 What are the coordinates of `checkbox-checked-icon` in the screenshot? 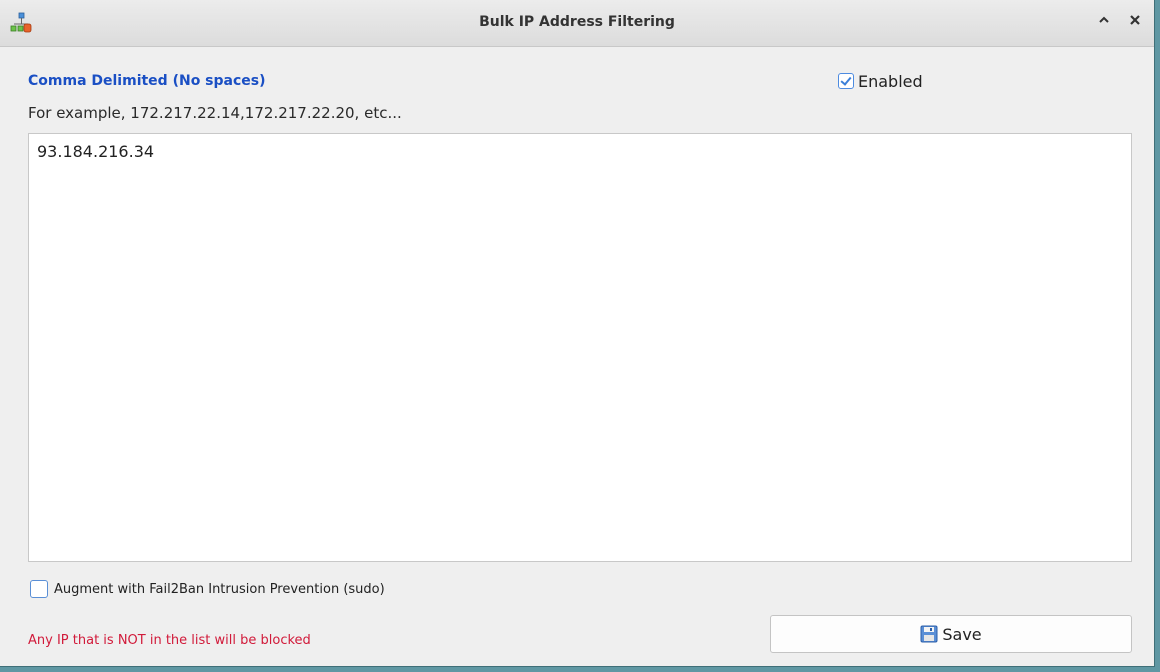 It's located at (846, 81).